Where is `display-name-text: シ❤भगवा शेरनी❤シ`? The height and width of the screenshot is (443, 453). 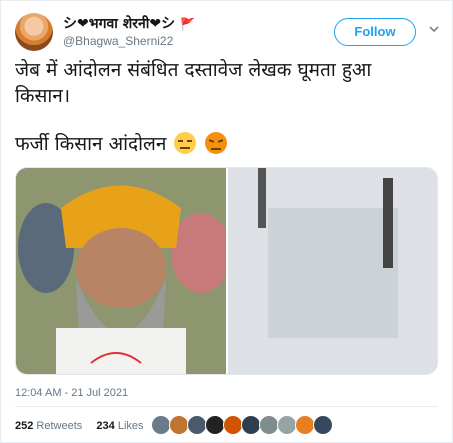 display-name-text: シ❤भगवा शेरनी❤シ is located at coordinates (119, 24).